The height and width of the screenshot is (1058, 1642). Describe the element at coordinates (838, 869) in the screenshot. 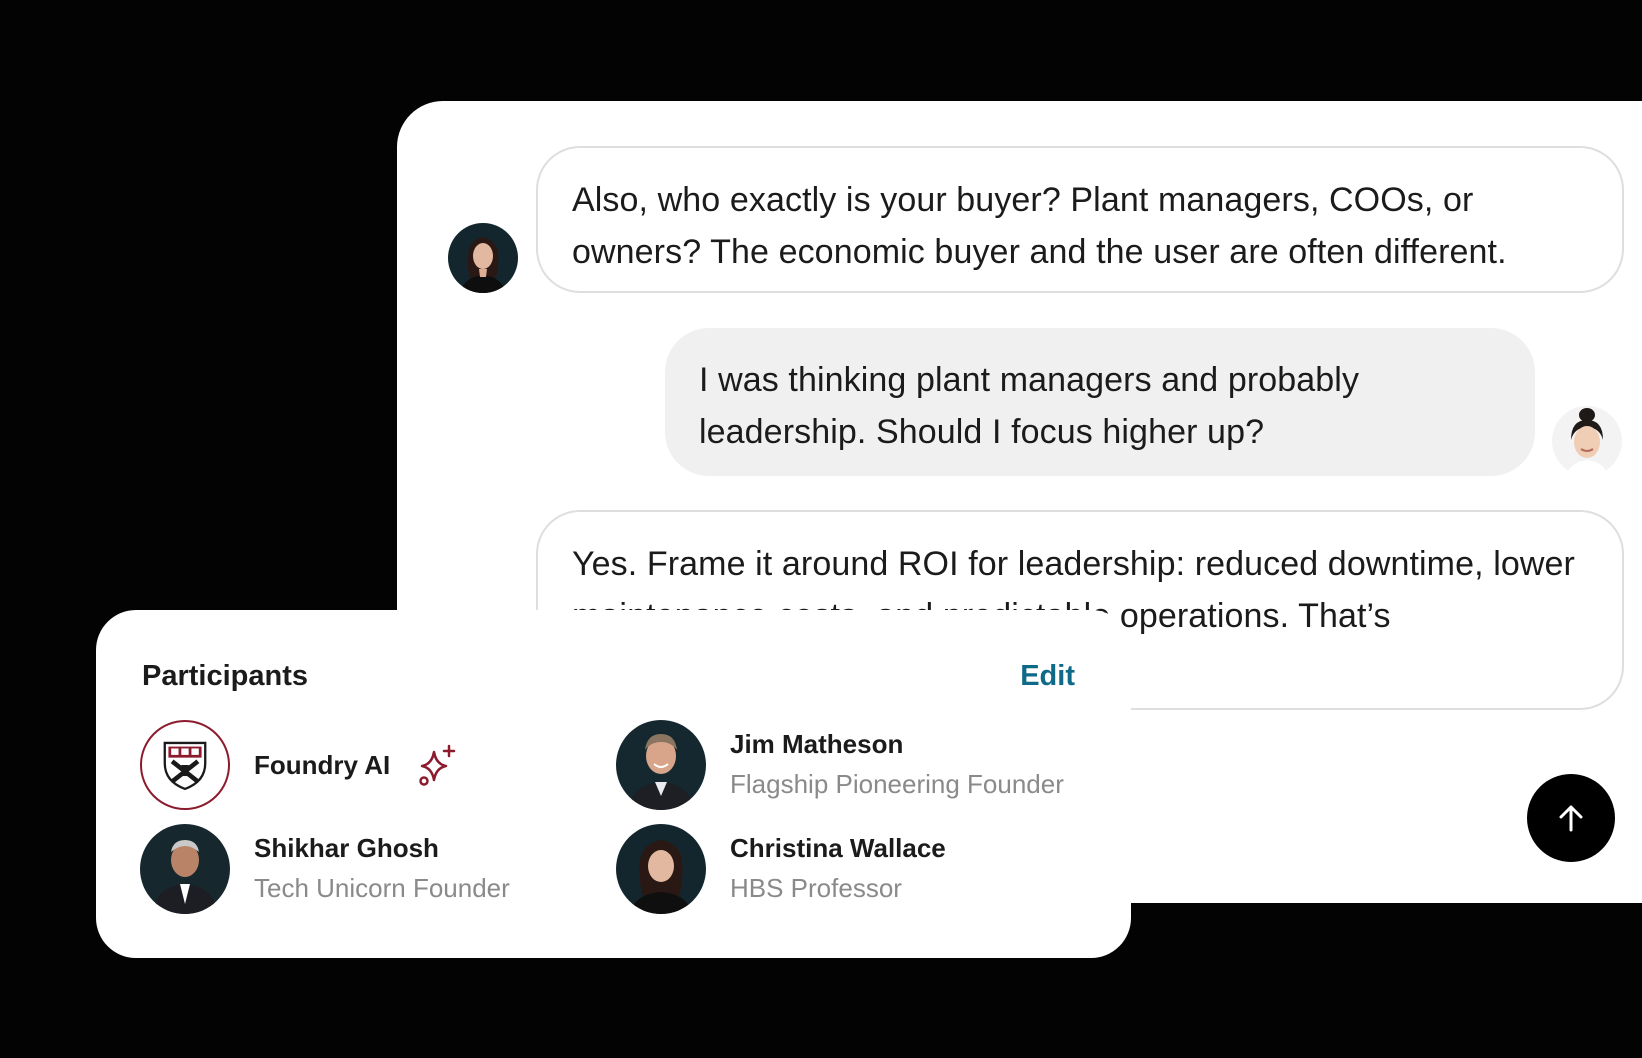

I see `participant-text: Christina Wallace HBS Professor` at that location.